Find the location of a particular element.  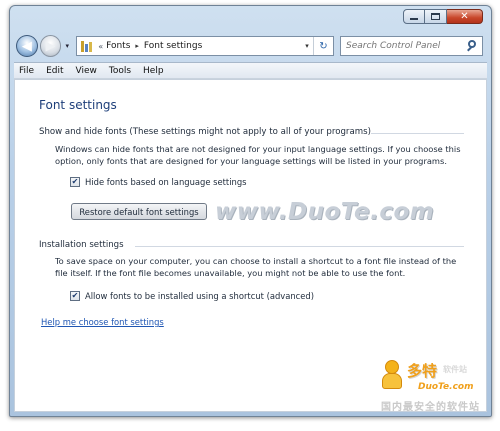

menu-help: Help is located at coordinates (153, 71).